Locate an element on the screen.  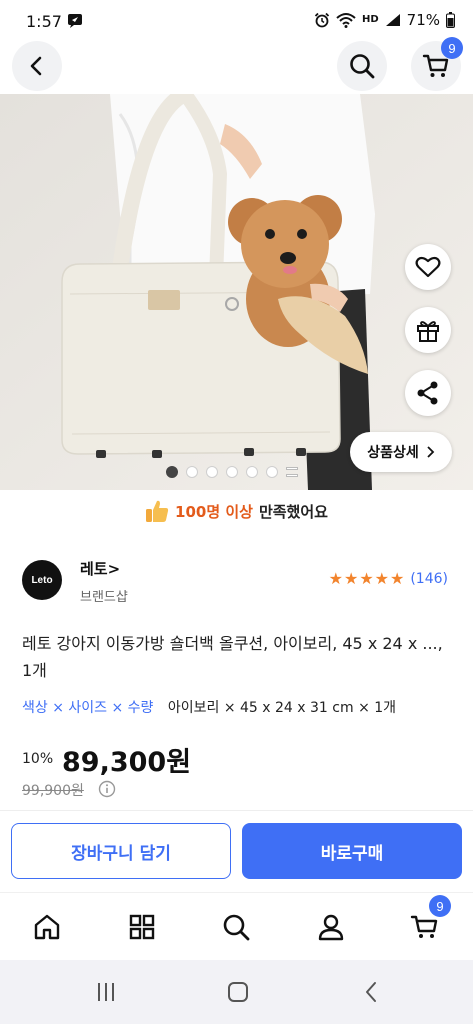
tab-categories is located at coordinates (142, 927).